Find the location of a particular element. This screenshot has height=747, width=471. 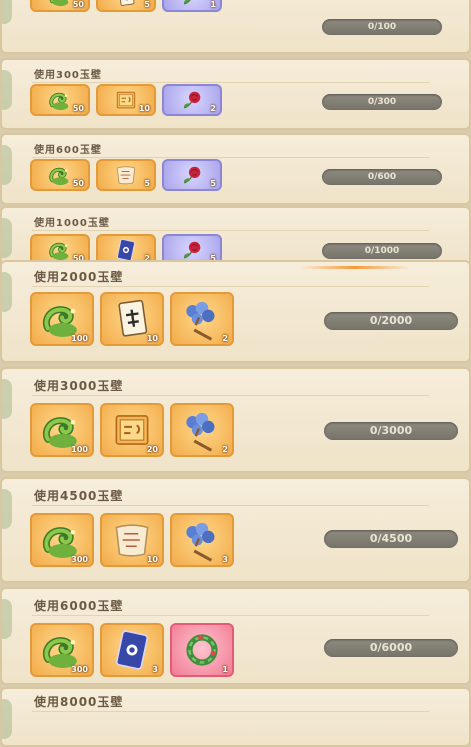

progress-text: 0/100 is located at coordinates (382, 27).